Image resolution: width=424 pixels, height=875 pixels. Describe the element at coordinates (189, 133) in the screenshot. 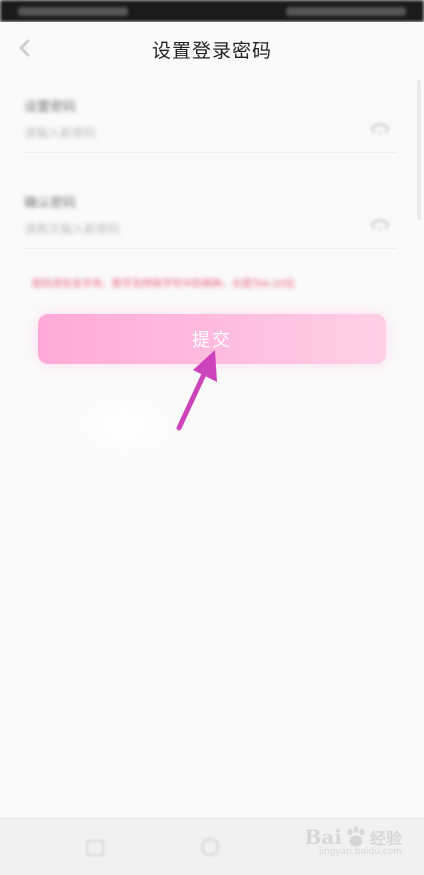

I see `new-password-input` at that location.